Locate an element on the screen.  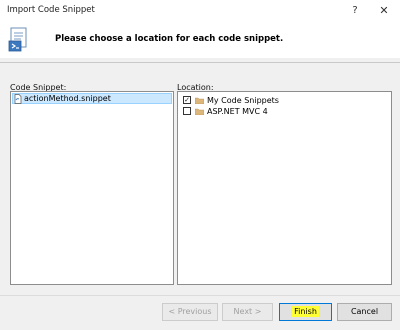
location-name: My Code Snippets is located at coordinates (243, 100).